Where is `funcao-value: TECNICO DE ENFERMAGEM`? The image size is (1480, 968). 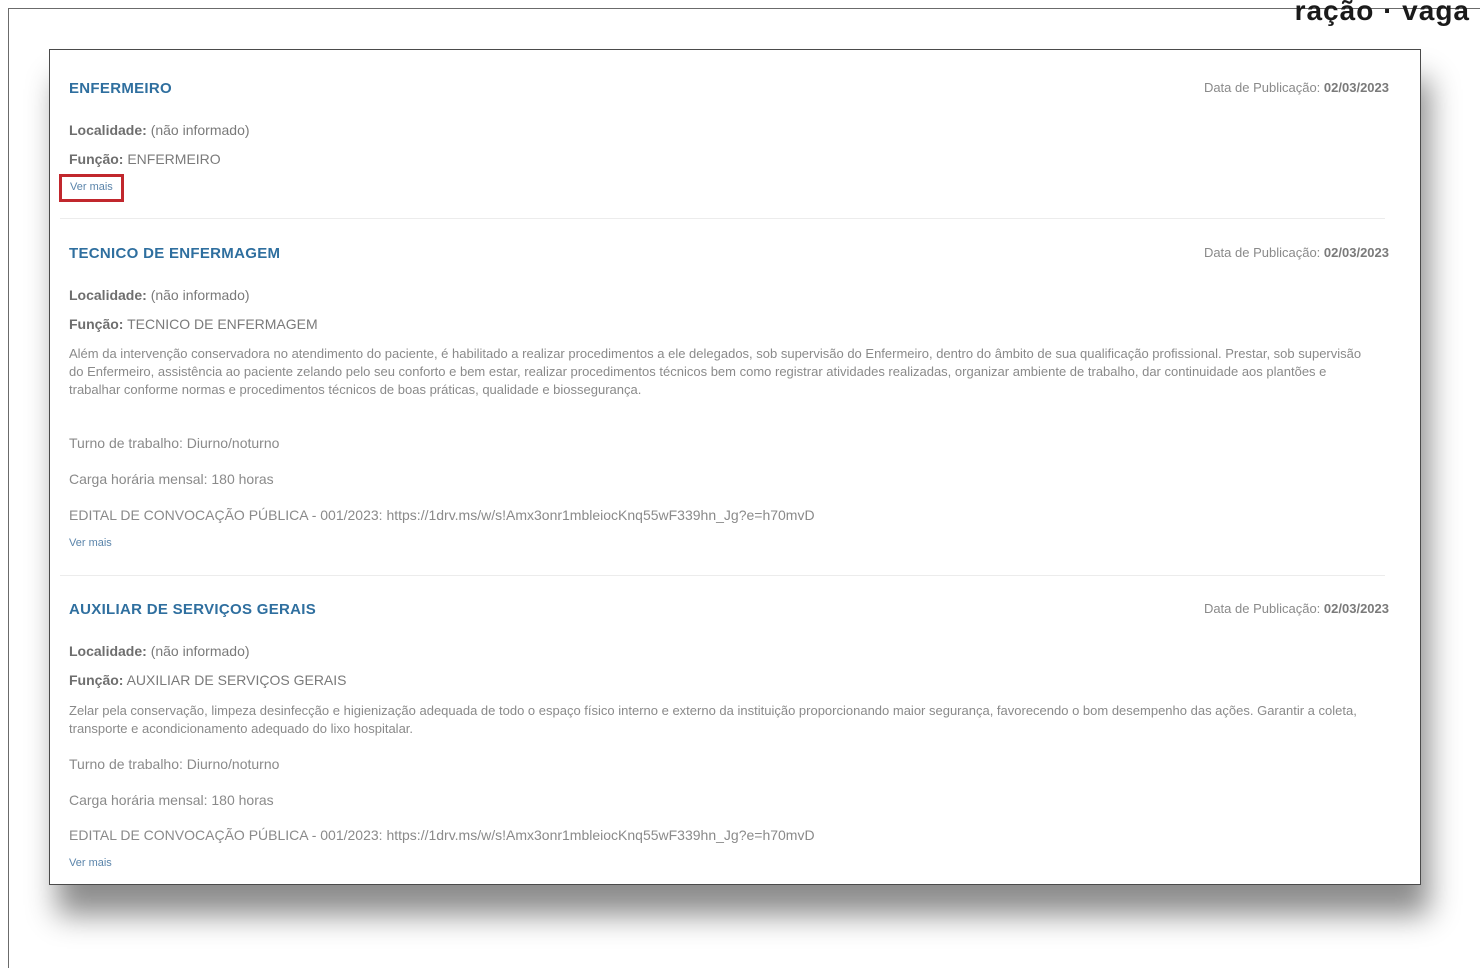
funcao-value: TECNICO DE ENFERMAGEM is located at coordinates (222, 324).